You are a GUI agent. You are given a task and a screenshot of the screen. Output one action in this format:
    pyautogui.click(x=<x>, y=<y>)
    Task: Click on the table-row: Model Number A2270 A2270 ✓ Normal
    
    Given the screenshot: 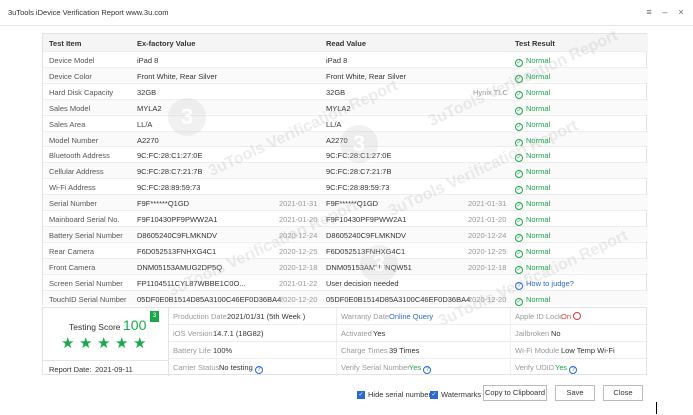 What is the action you would take?
    pyautogui.click(x=345, y=138)
    